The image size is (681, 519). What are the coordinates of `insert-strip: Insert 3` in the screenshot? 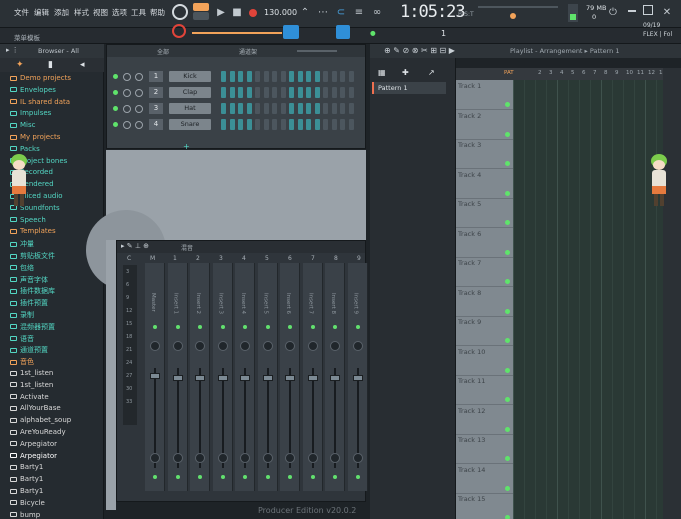 It's located at (222, 377).